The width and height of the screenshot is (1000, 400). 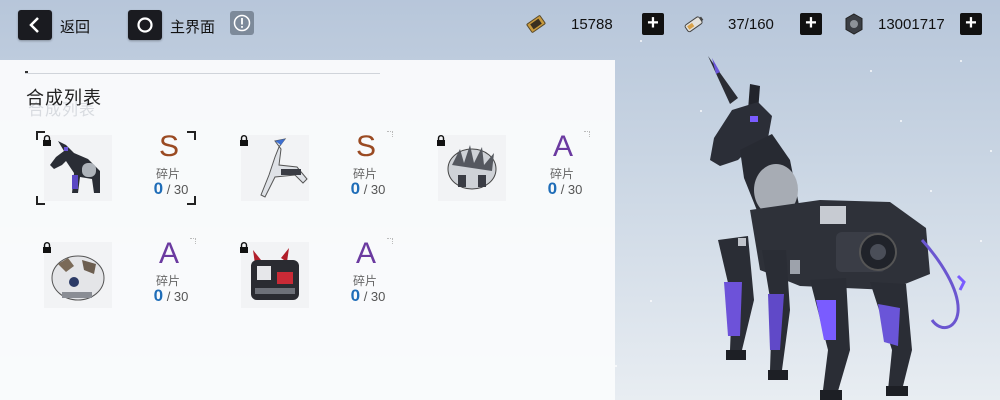 What do you see at coordinates (653, 24) in the screenshot?
I see `add-tickets-button: +` at bounding box center [653, 24].